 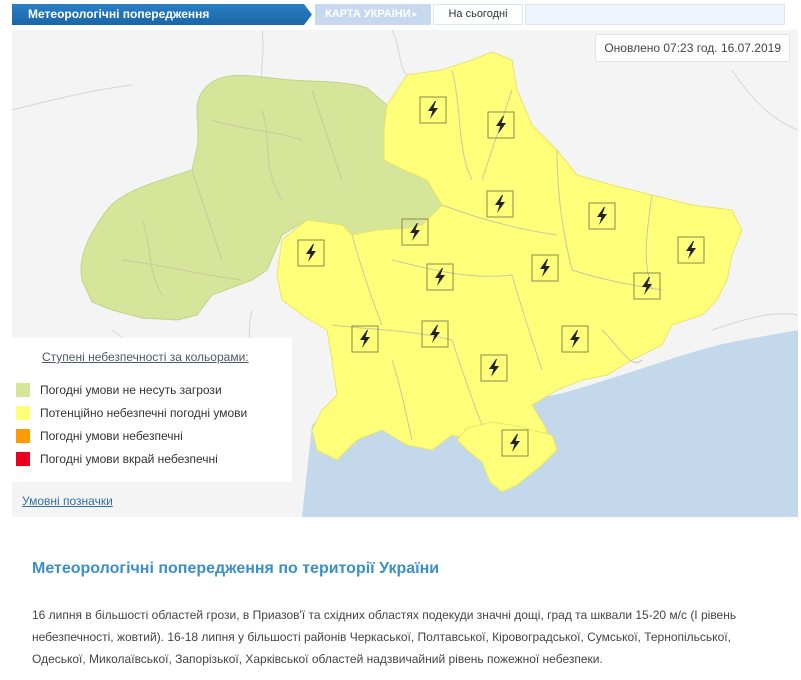 What do you see at coordinates (131, 390) in the screenshot?
I see `legend-label: Погодні умови не несуть загрози` at bounding box center [131, 390].